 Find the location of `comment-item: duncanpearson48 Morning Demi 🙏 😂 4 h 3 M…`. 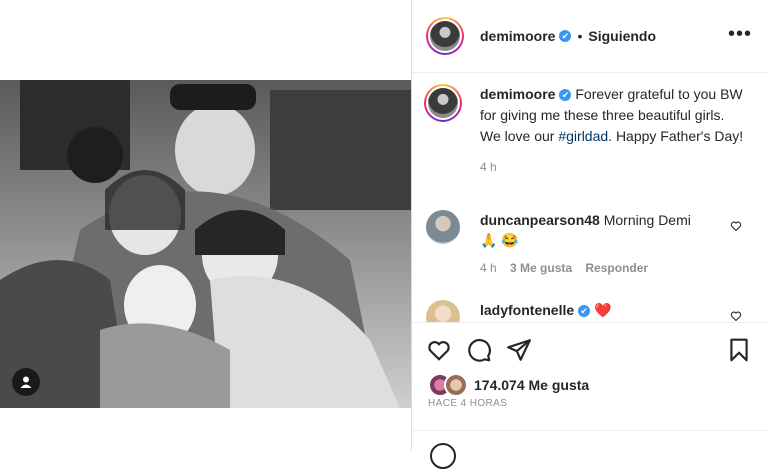

comment-item: duncanpearson48 Morning Demi 🙏 😂 4 h 3 M… is located at coordinates (591, 244).